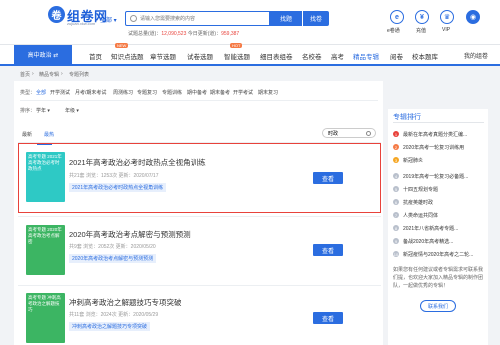 The image size is (500, 345). What do you see at coordinates (49, 74) in the screenshot?
I see `crumb-featured: 精品专辑` at bounding box center [49, 74].